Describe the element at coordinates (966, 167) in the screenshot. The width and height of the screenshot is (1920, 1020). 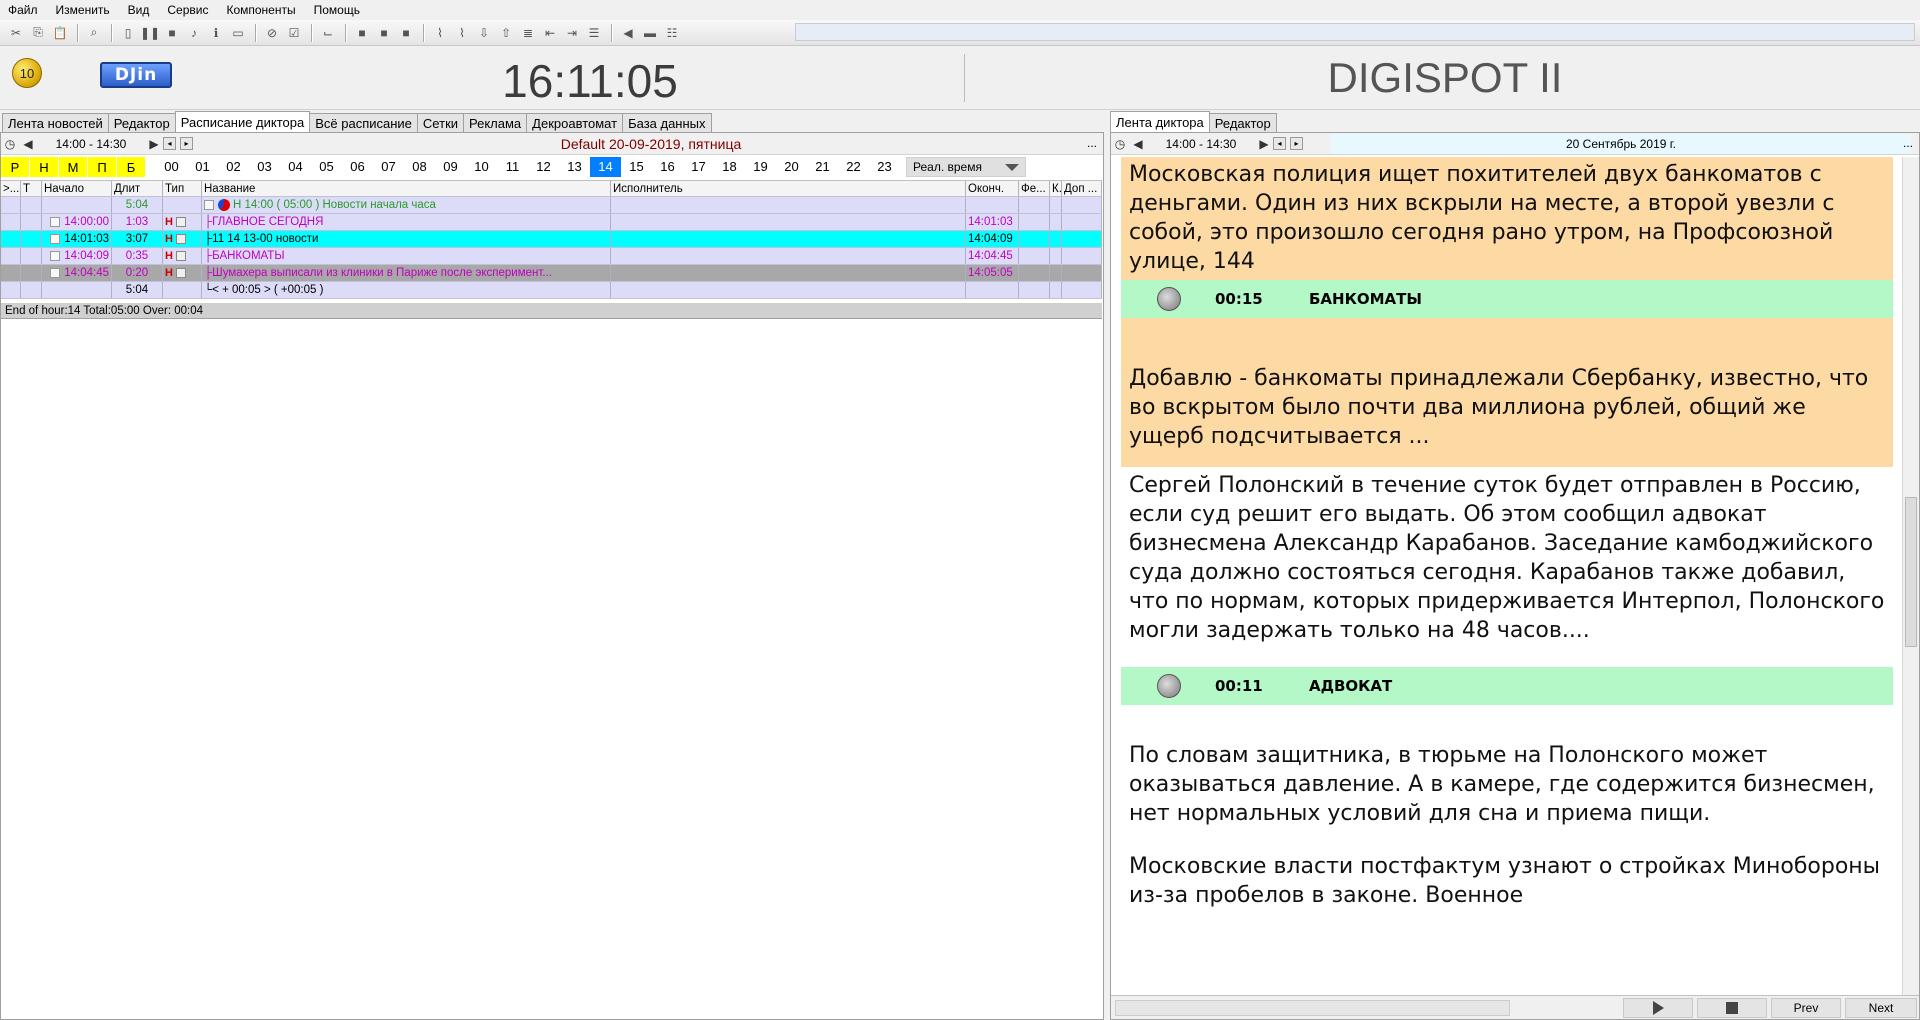
I see `time-mode-select: Реал. время` at that location.